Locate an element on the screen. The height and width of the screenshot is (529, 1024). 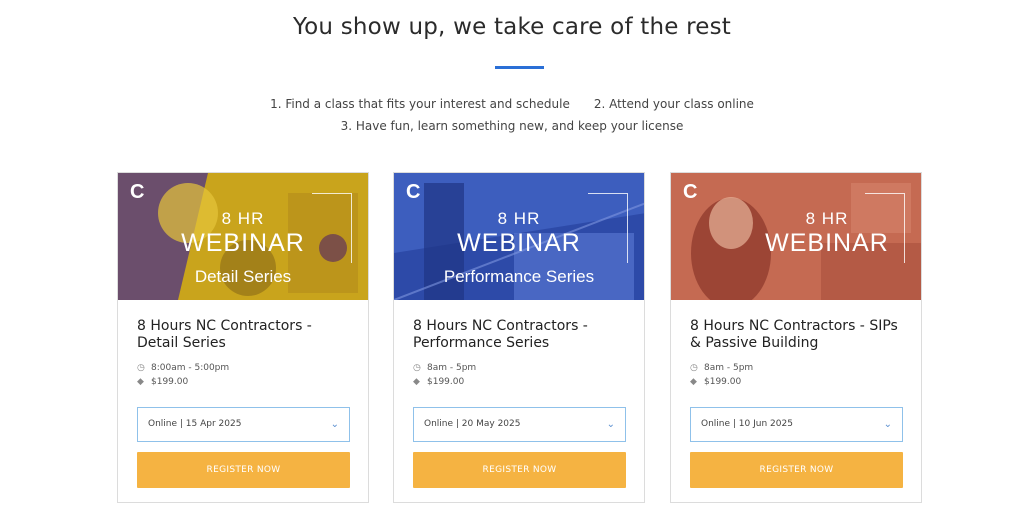
course-title: 8 Hours NC Contractors - Detail Series is located at coordinates (245, 335).